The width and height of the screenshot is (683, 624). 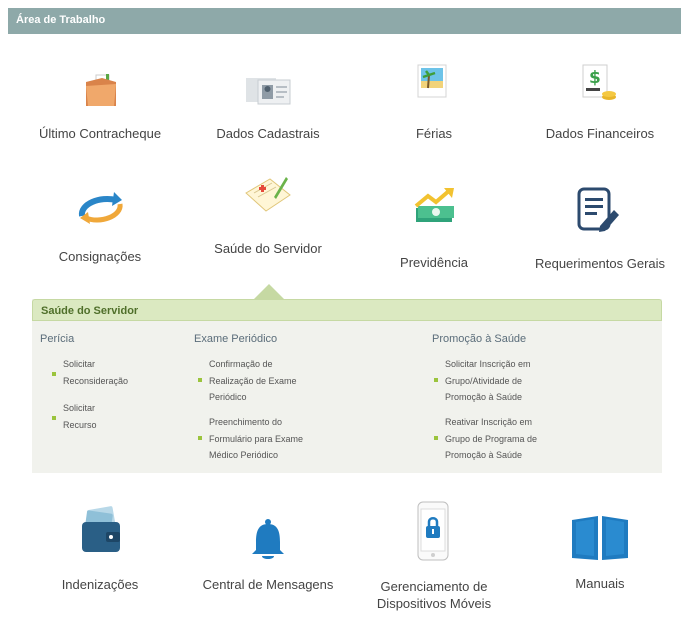 What do you see at coordinates (434, 603) in the screenshot?
I see `tile-label-line2: Dispositivos Móveis` at bounding box center [434, 603].